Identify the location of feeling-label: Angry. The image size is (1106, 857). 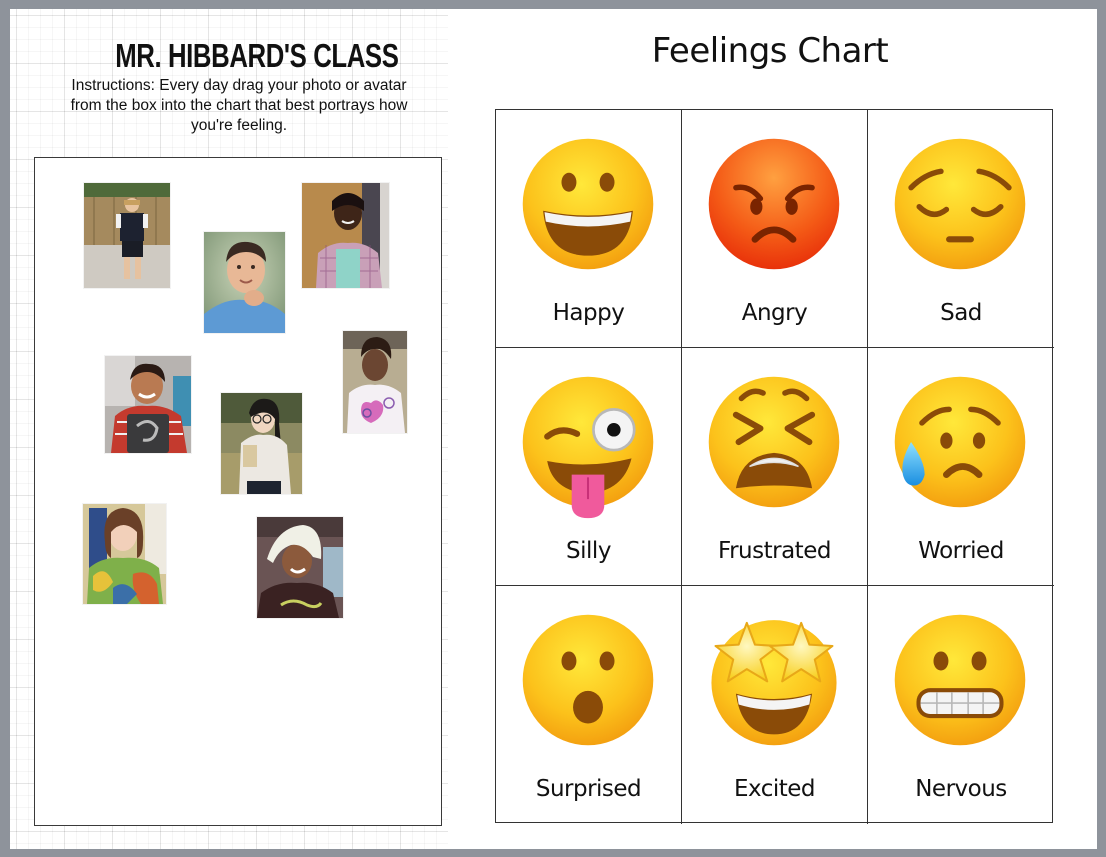
(774, 313).